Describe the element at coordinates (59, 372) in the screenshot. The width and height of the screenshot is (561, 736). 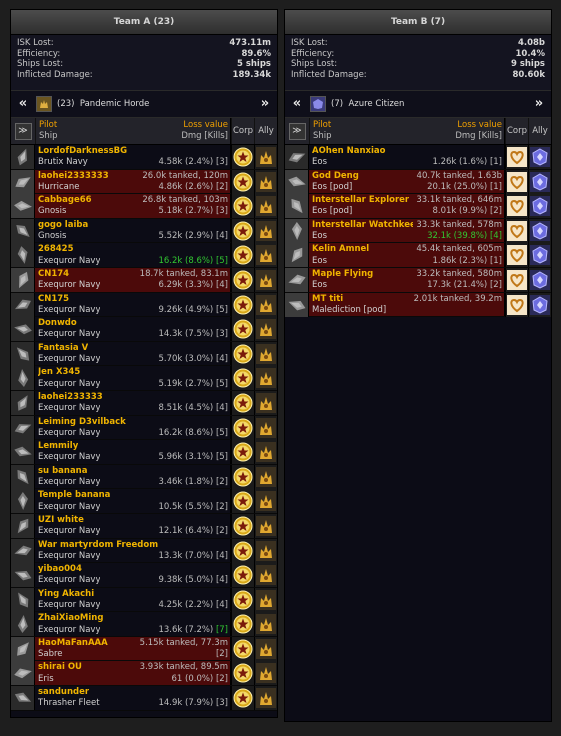
I see `pilot-name: Jen X345` at that location.